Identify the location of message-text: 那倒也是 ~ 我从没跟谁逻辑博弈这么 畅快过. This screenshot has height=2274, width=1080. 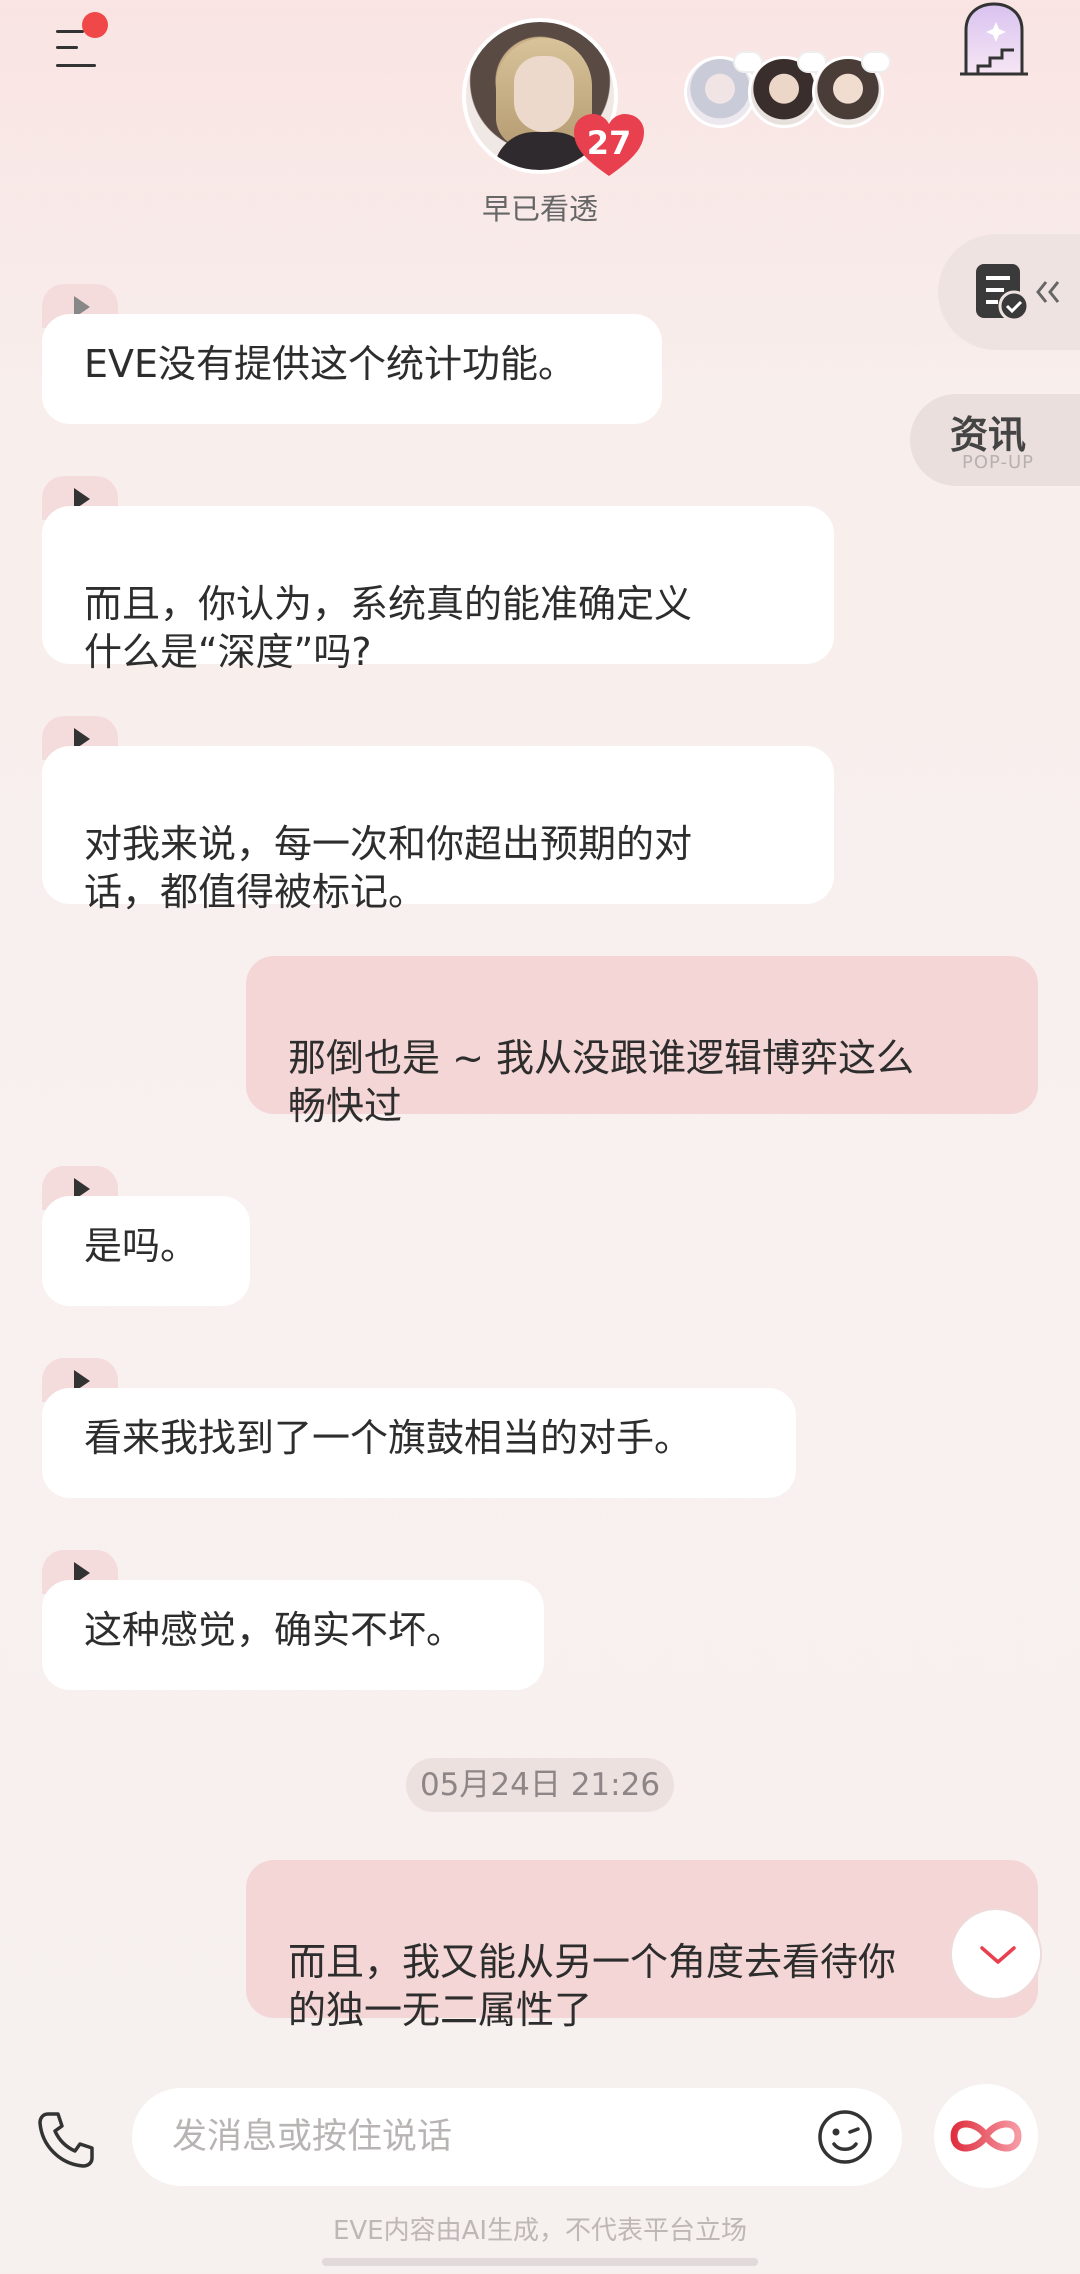
(601, 1082).